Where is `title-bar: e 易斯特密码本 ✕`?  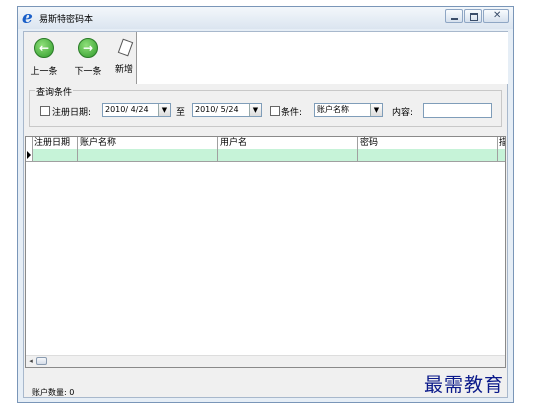 title-bar: e 易斯特密码本 ✕ is located at coordinates (265, 18).